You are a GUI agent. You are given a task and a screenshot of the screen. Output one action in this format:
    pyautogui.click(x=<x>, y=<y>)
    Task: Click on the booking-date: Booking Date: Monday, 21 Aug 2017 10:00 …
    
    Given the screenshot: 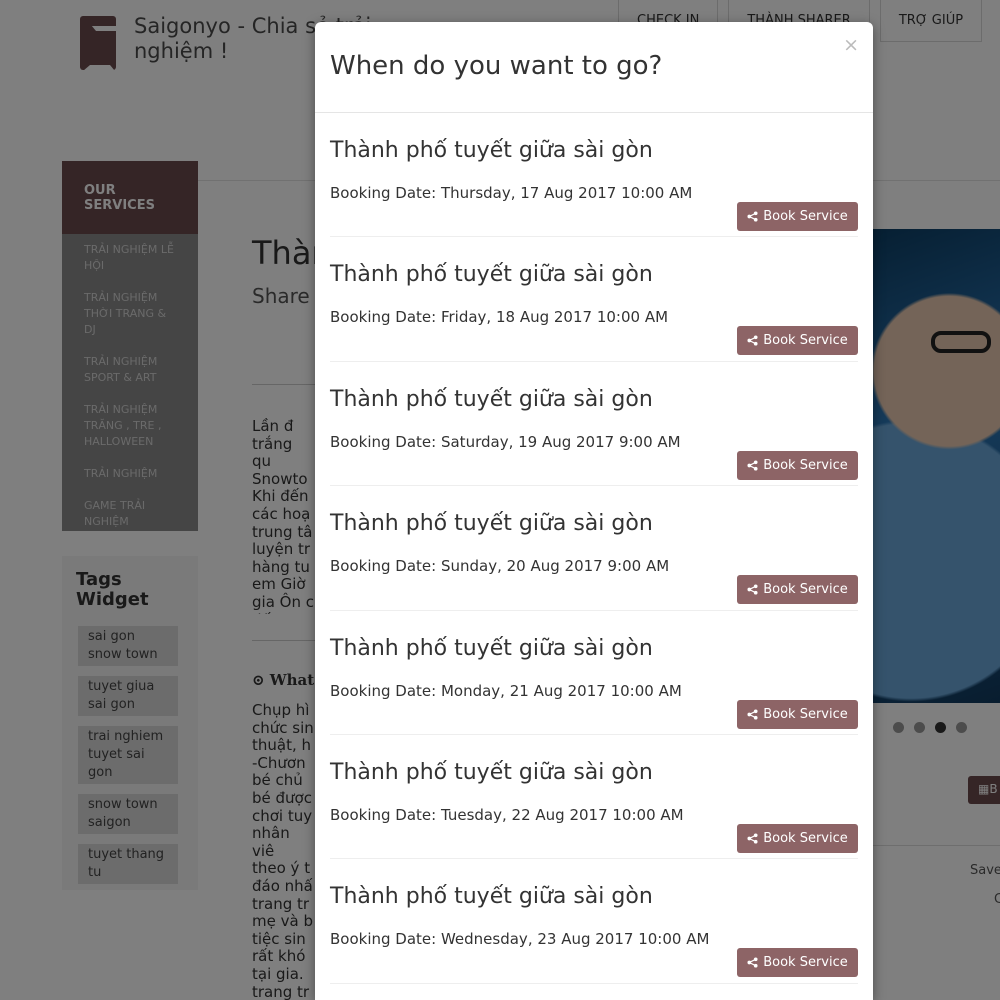 What is the action you would take?
    pyautogui.click(x=506, y=690)
    